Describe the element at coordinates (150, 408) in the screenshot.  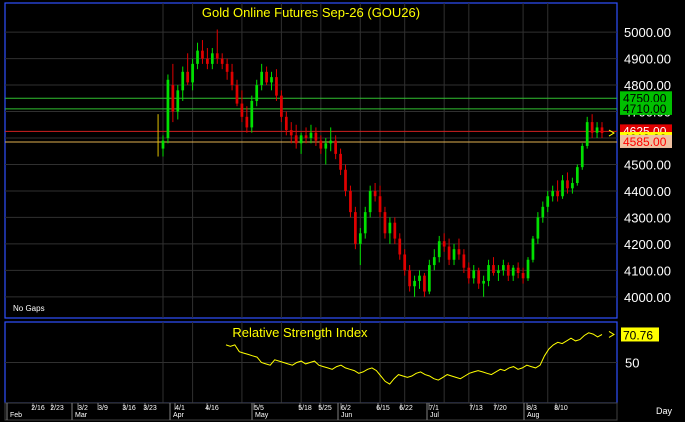
I see `time-day-label: 3/23` at that location.